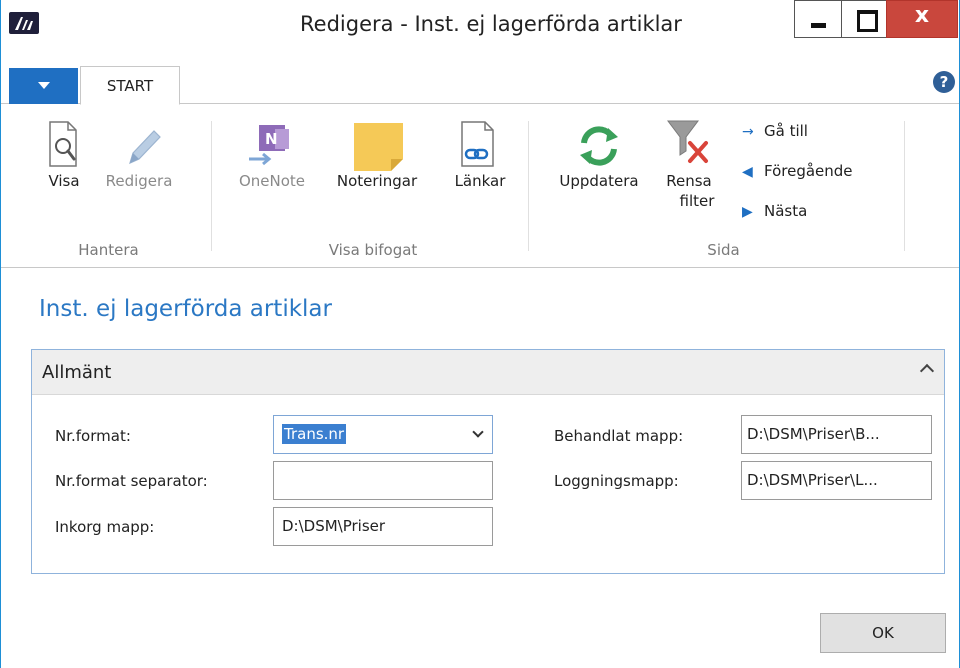  I want to click on group-hantera-label: Hantera, so click(108, 250).